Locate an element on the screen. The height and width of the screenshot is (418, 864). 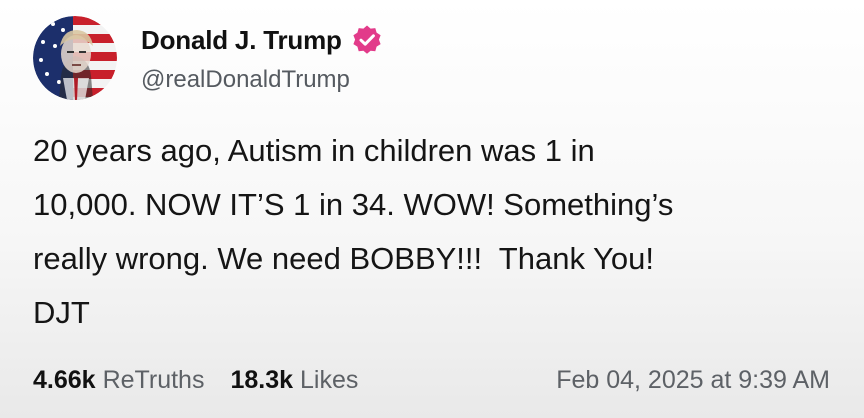
author-handle: @realDonaldTrump is located at coordinates (245, 80).